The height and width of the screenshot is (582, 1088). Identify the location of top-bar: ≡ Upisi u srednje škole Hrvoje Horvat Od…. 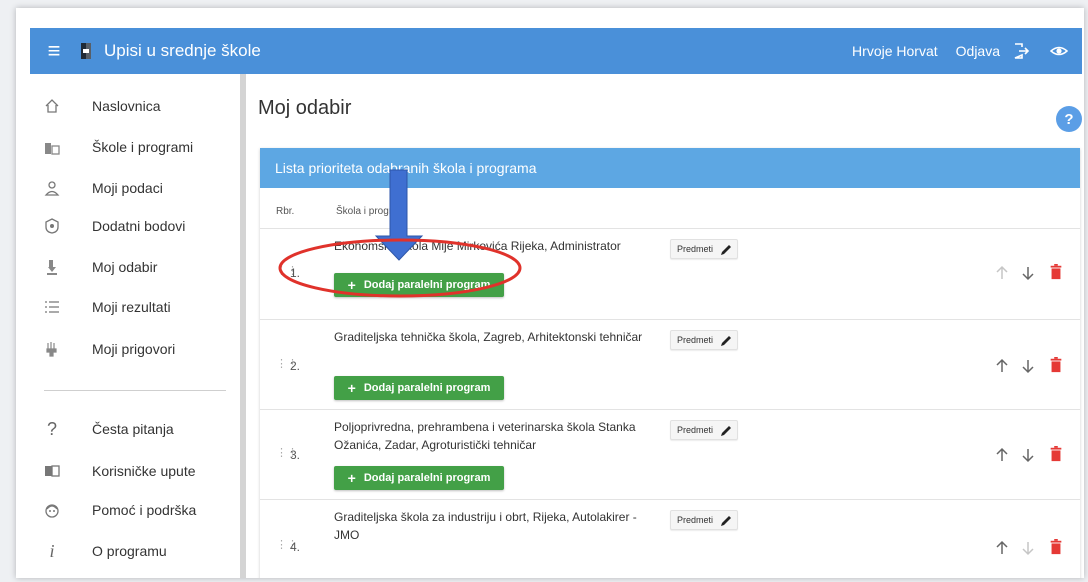
(556, 51).